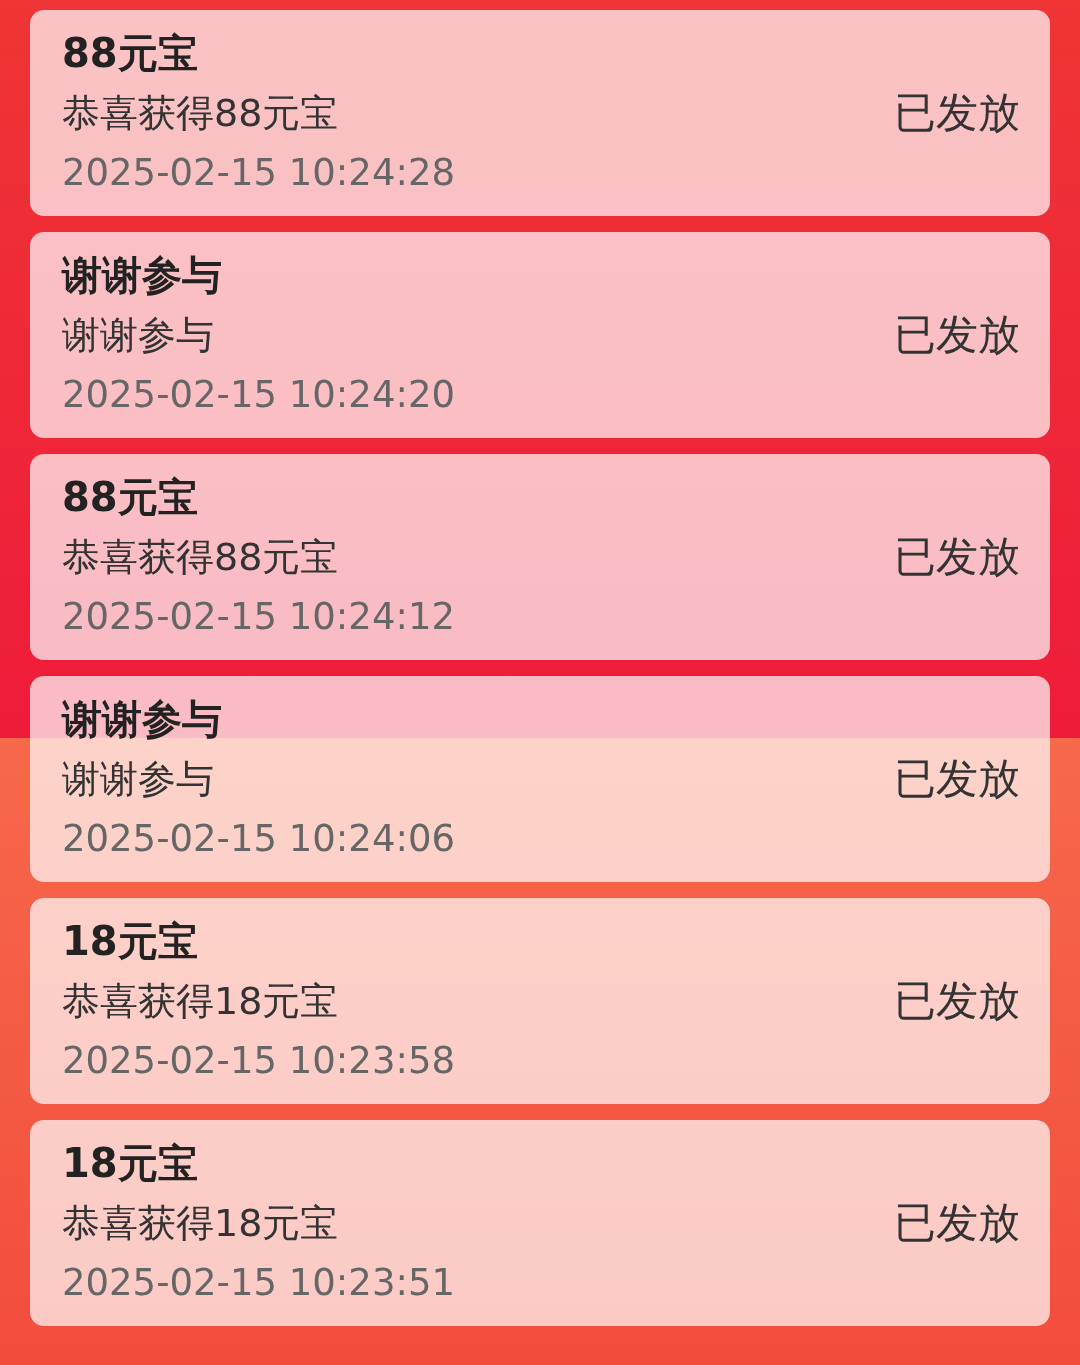 This screenshot has height=1365, width=1080. I want to click on record-time: 2025-02-15 10:24:28, so click(258, 173).